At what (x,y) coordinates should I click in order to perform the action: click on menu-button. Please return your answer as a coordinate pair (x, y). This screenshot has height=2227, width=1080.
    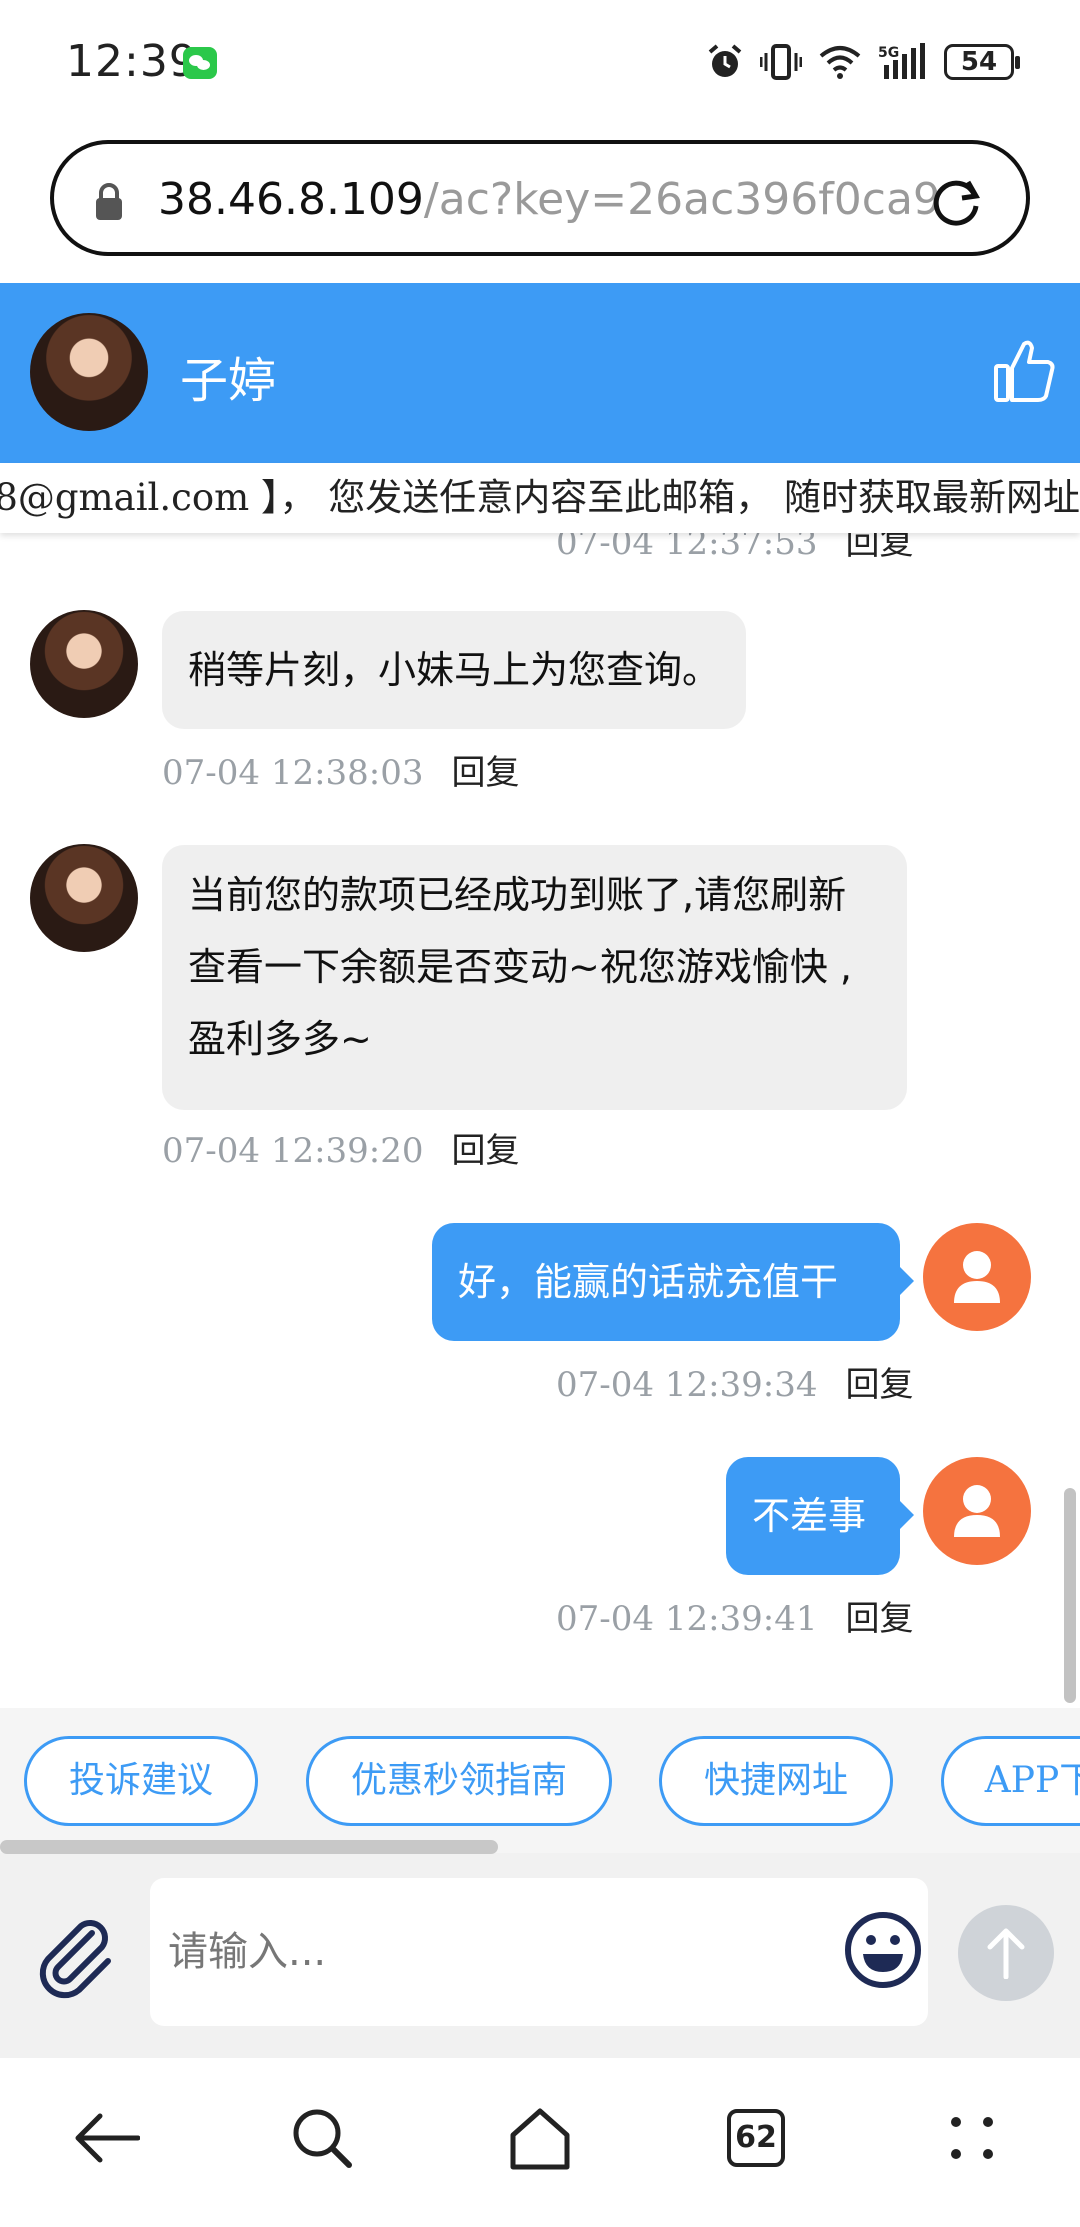
    Looking at the image, I should click on (972, 2138).